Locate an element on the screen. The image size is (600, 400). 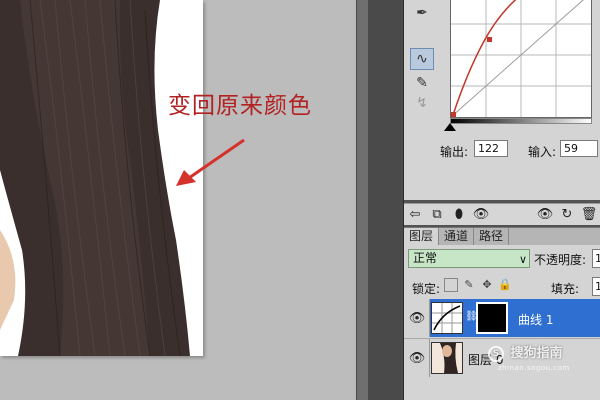
reset-icon: ↻ is located at coordinates (567, 215).